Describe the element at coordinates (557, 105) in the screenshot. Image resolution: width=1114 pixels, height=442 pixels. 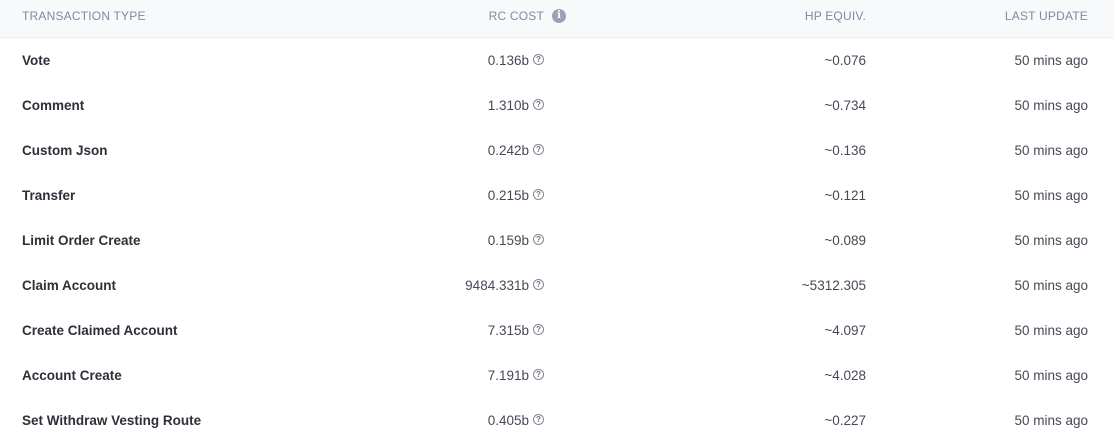
I see `table-row: Comment 1.310b? ~0.734 50 mins ago` at that location.